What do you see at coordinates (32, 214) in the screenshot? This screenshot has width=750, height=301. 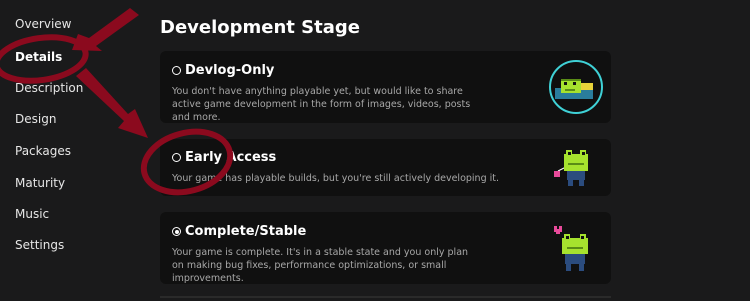 I see `sidebar-item-music: Music` at bounding box center [32, 214].